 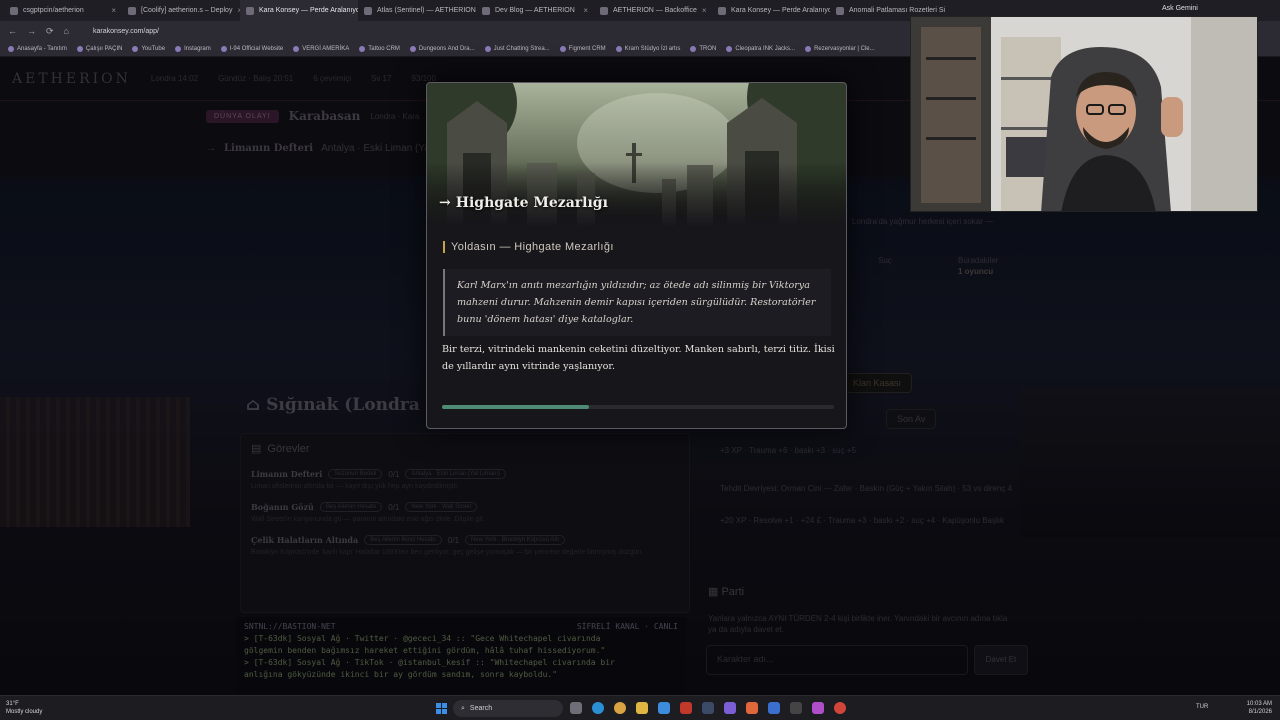 I want to click on bookmark-label: TRON, so click(x=708, y=48).